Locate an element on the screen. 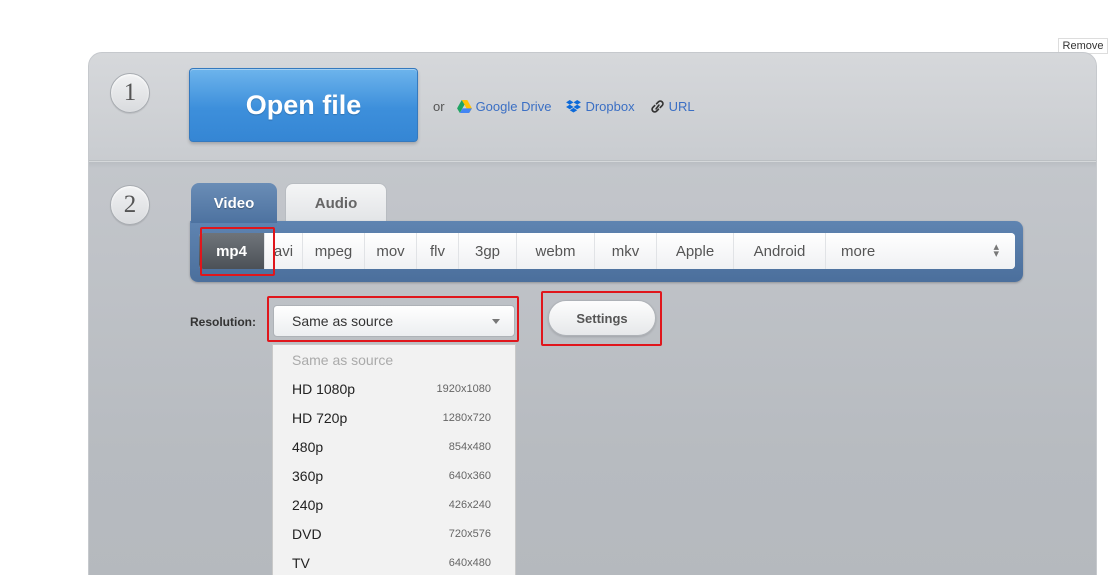  resolution-label: Resolution: is located at coordinates (223, 322).